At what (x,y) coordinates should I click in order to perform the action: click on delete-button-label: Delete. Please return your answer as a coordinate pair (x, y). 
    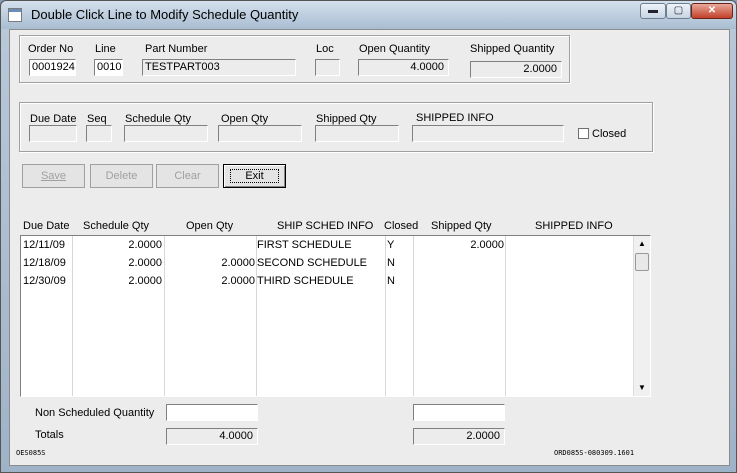
    Looking at the image, I should click on (121, 176).